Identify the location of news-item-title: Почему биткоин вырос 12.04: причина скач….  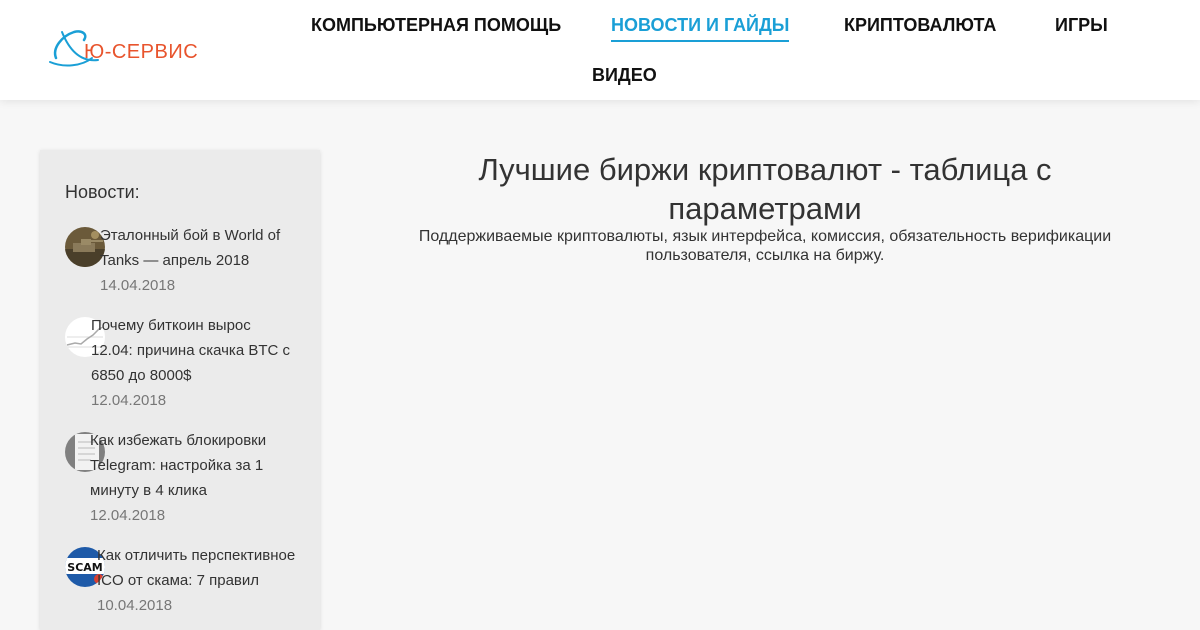
(191, 350).